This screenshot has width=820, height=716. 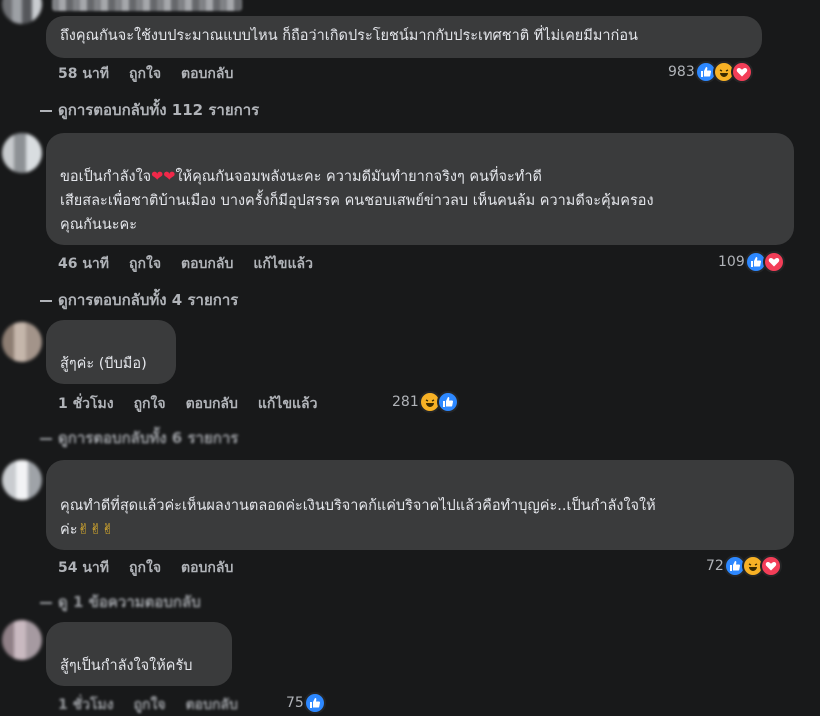 What do you see at coordinates (83, 568) in the screenshot?
I see `comment-time: 54 นาที` at bounding box center [83, 568].